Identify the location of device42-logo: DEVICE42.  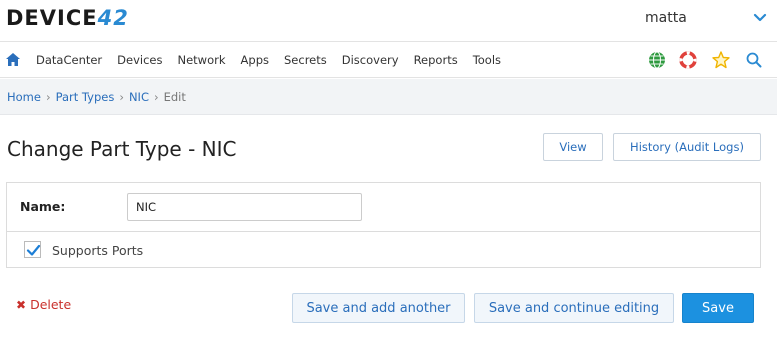
(67, 18).